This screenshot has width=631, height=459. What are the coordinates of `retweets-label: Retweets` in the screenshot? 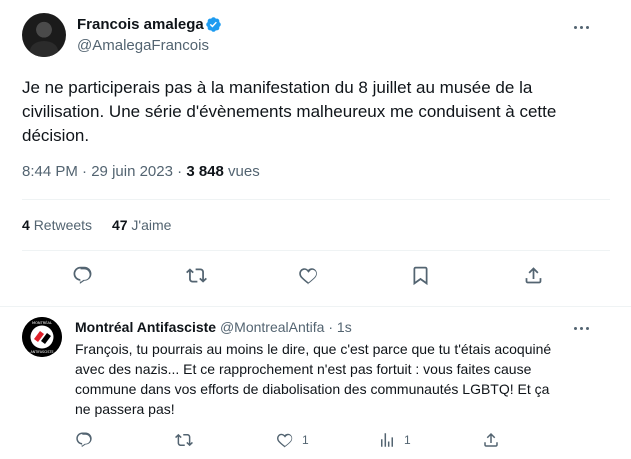 It's located at (63, 225).